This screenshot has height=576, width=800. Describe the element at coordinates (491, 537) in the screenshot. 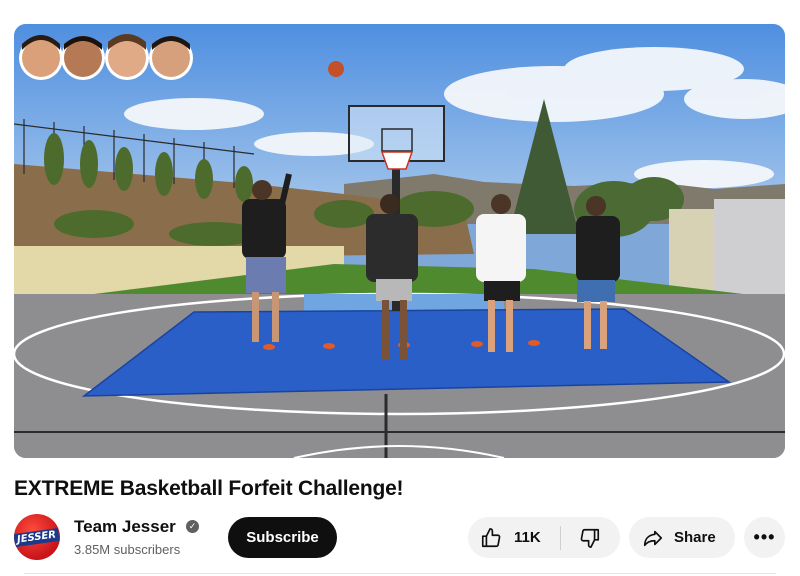

I see `thumbs-up-icon` at that location.